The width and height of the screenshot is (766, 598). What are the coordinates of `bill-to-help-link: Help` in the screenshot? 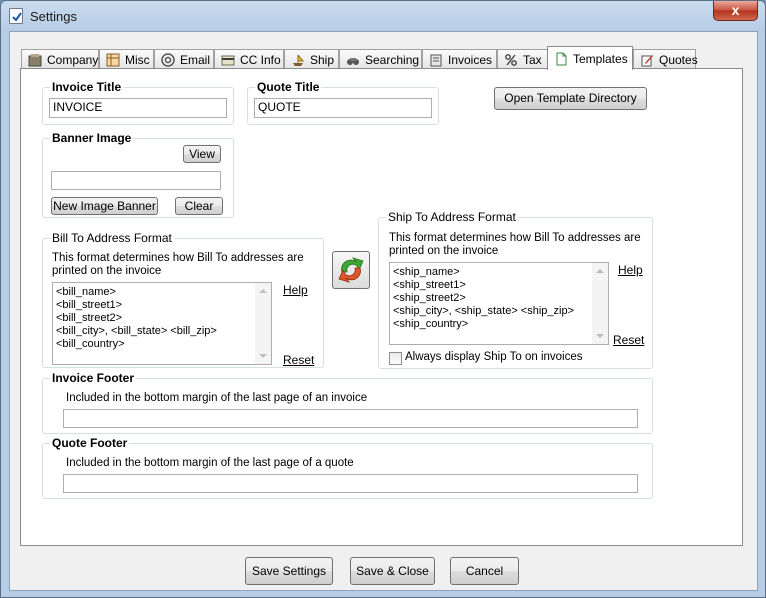 It's located at (295, 290).